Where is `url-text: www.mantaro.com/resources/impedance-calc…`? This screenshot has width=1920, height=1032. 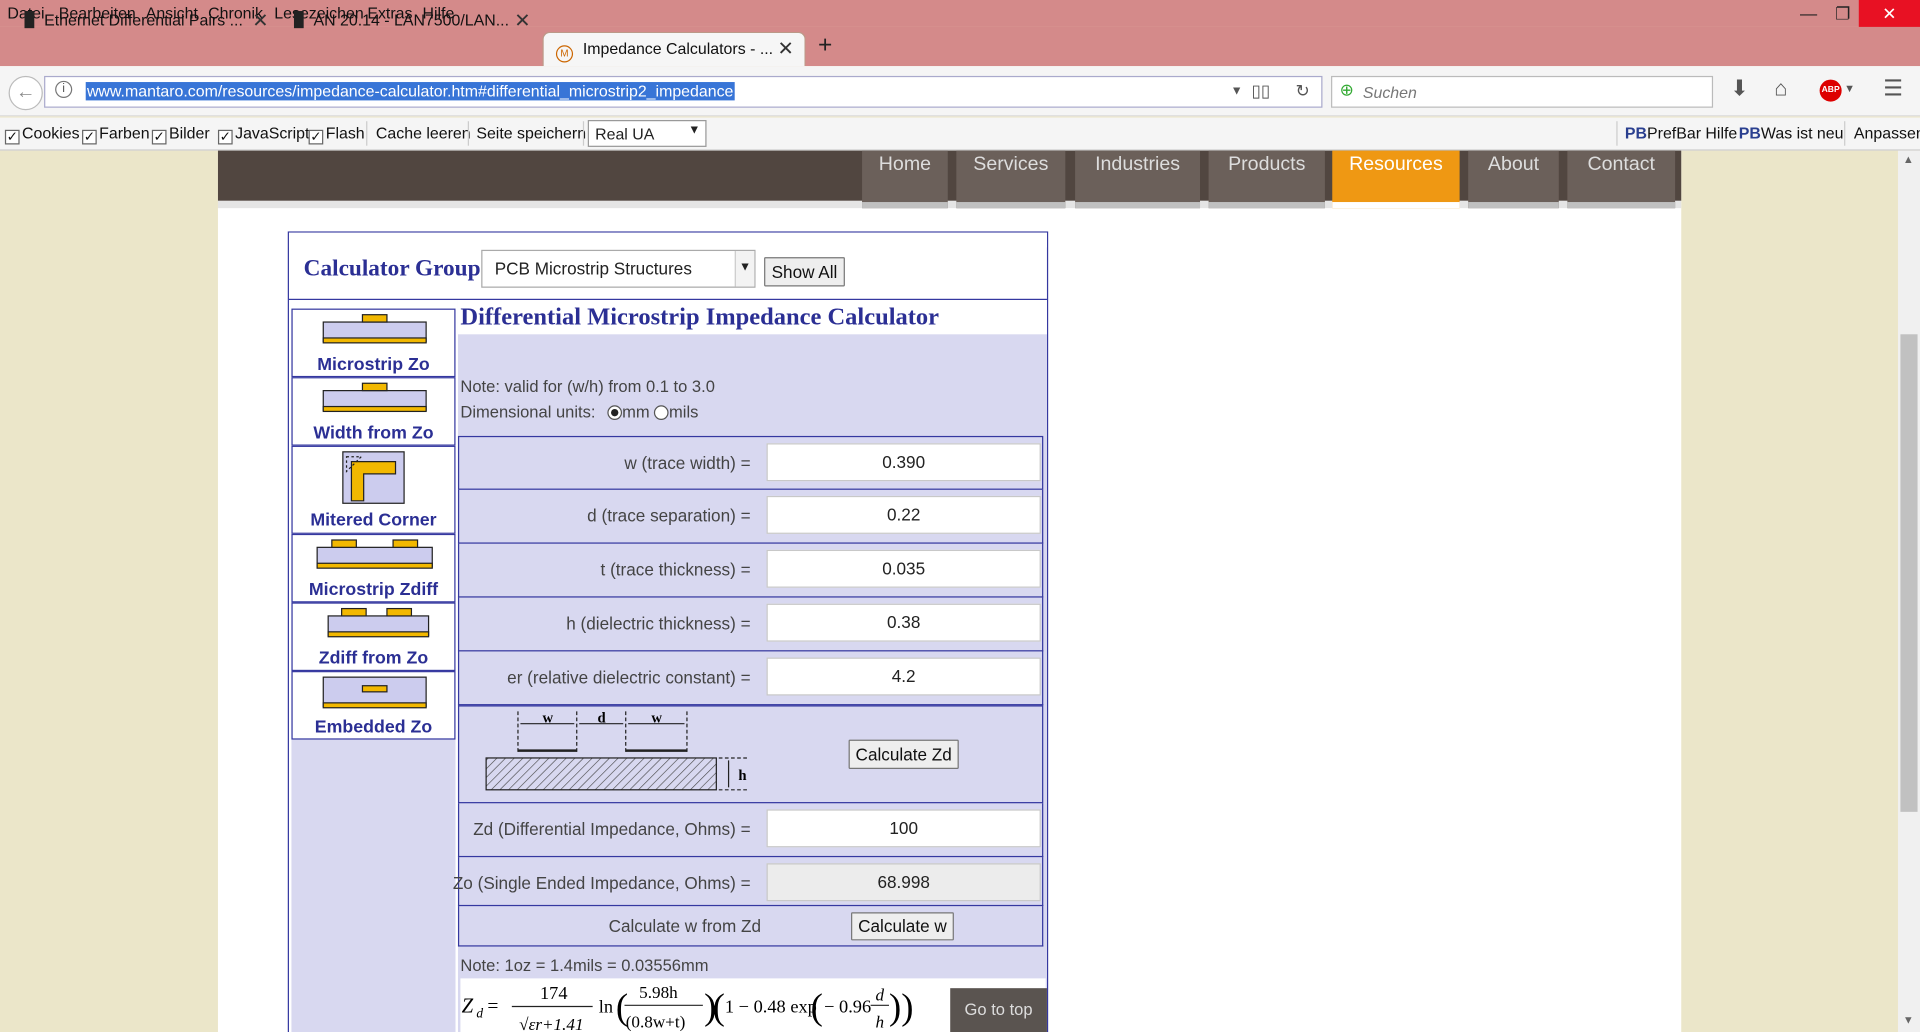 url-text: www.mantaro.com/resources/impedance-calc… is located at coordinates (410, 91).